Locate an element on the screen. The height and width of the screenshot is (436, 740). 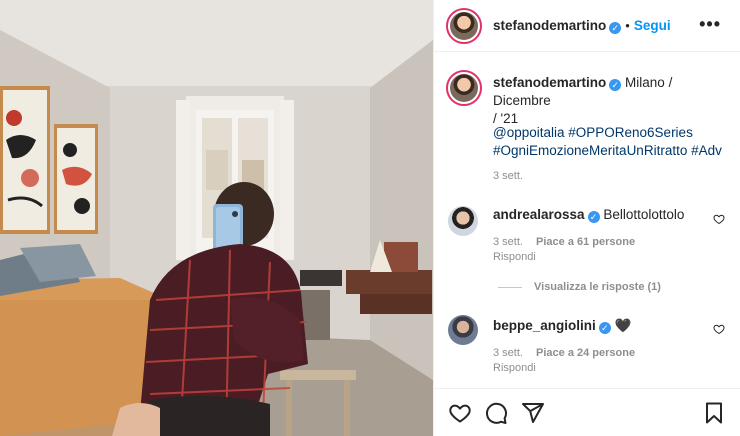
header-user-row: stefanodemartino ✓ • Segui is located at coordinates (582, 26).